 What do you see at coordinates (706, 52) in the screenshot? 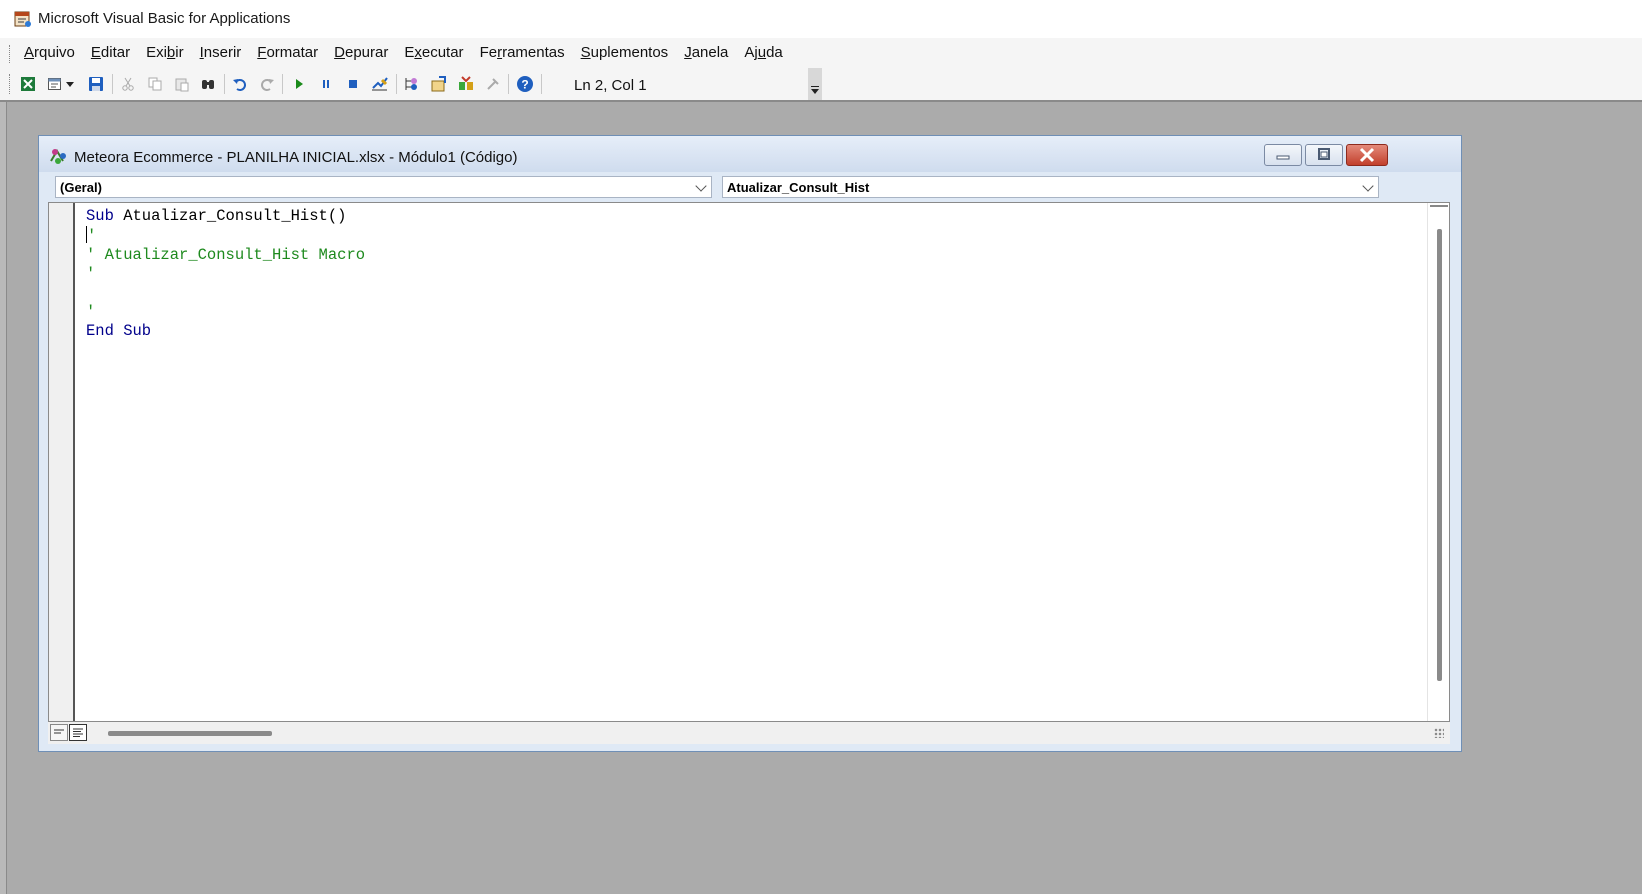
I see `menu-item-Janela: Janela` at bounding box center [706, 52].